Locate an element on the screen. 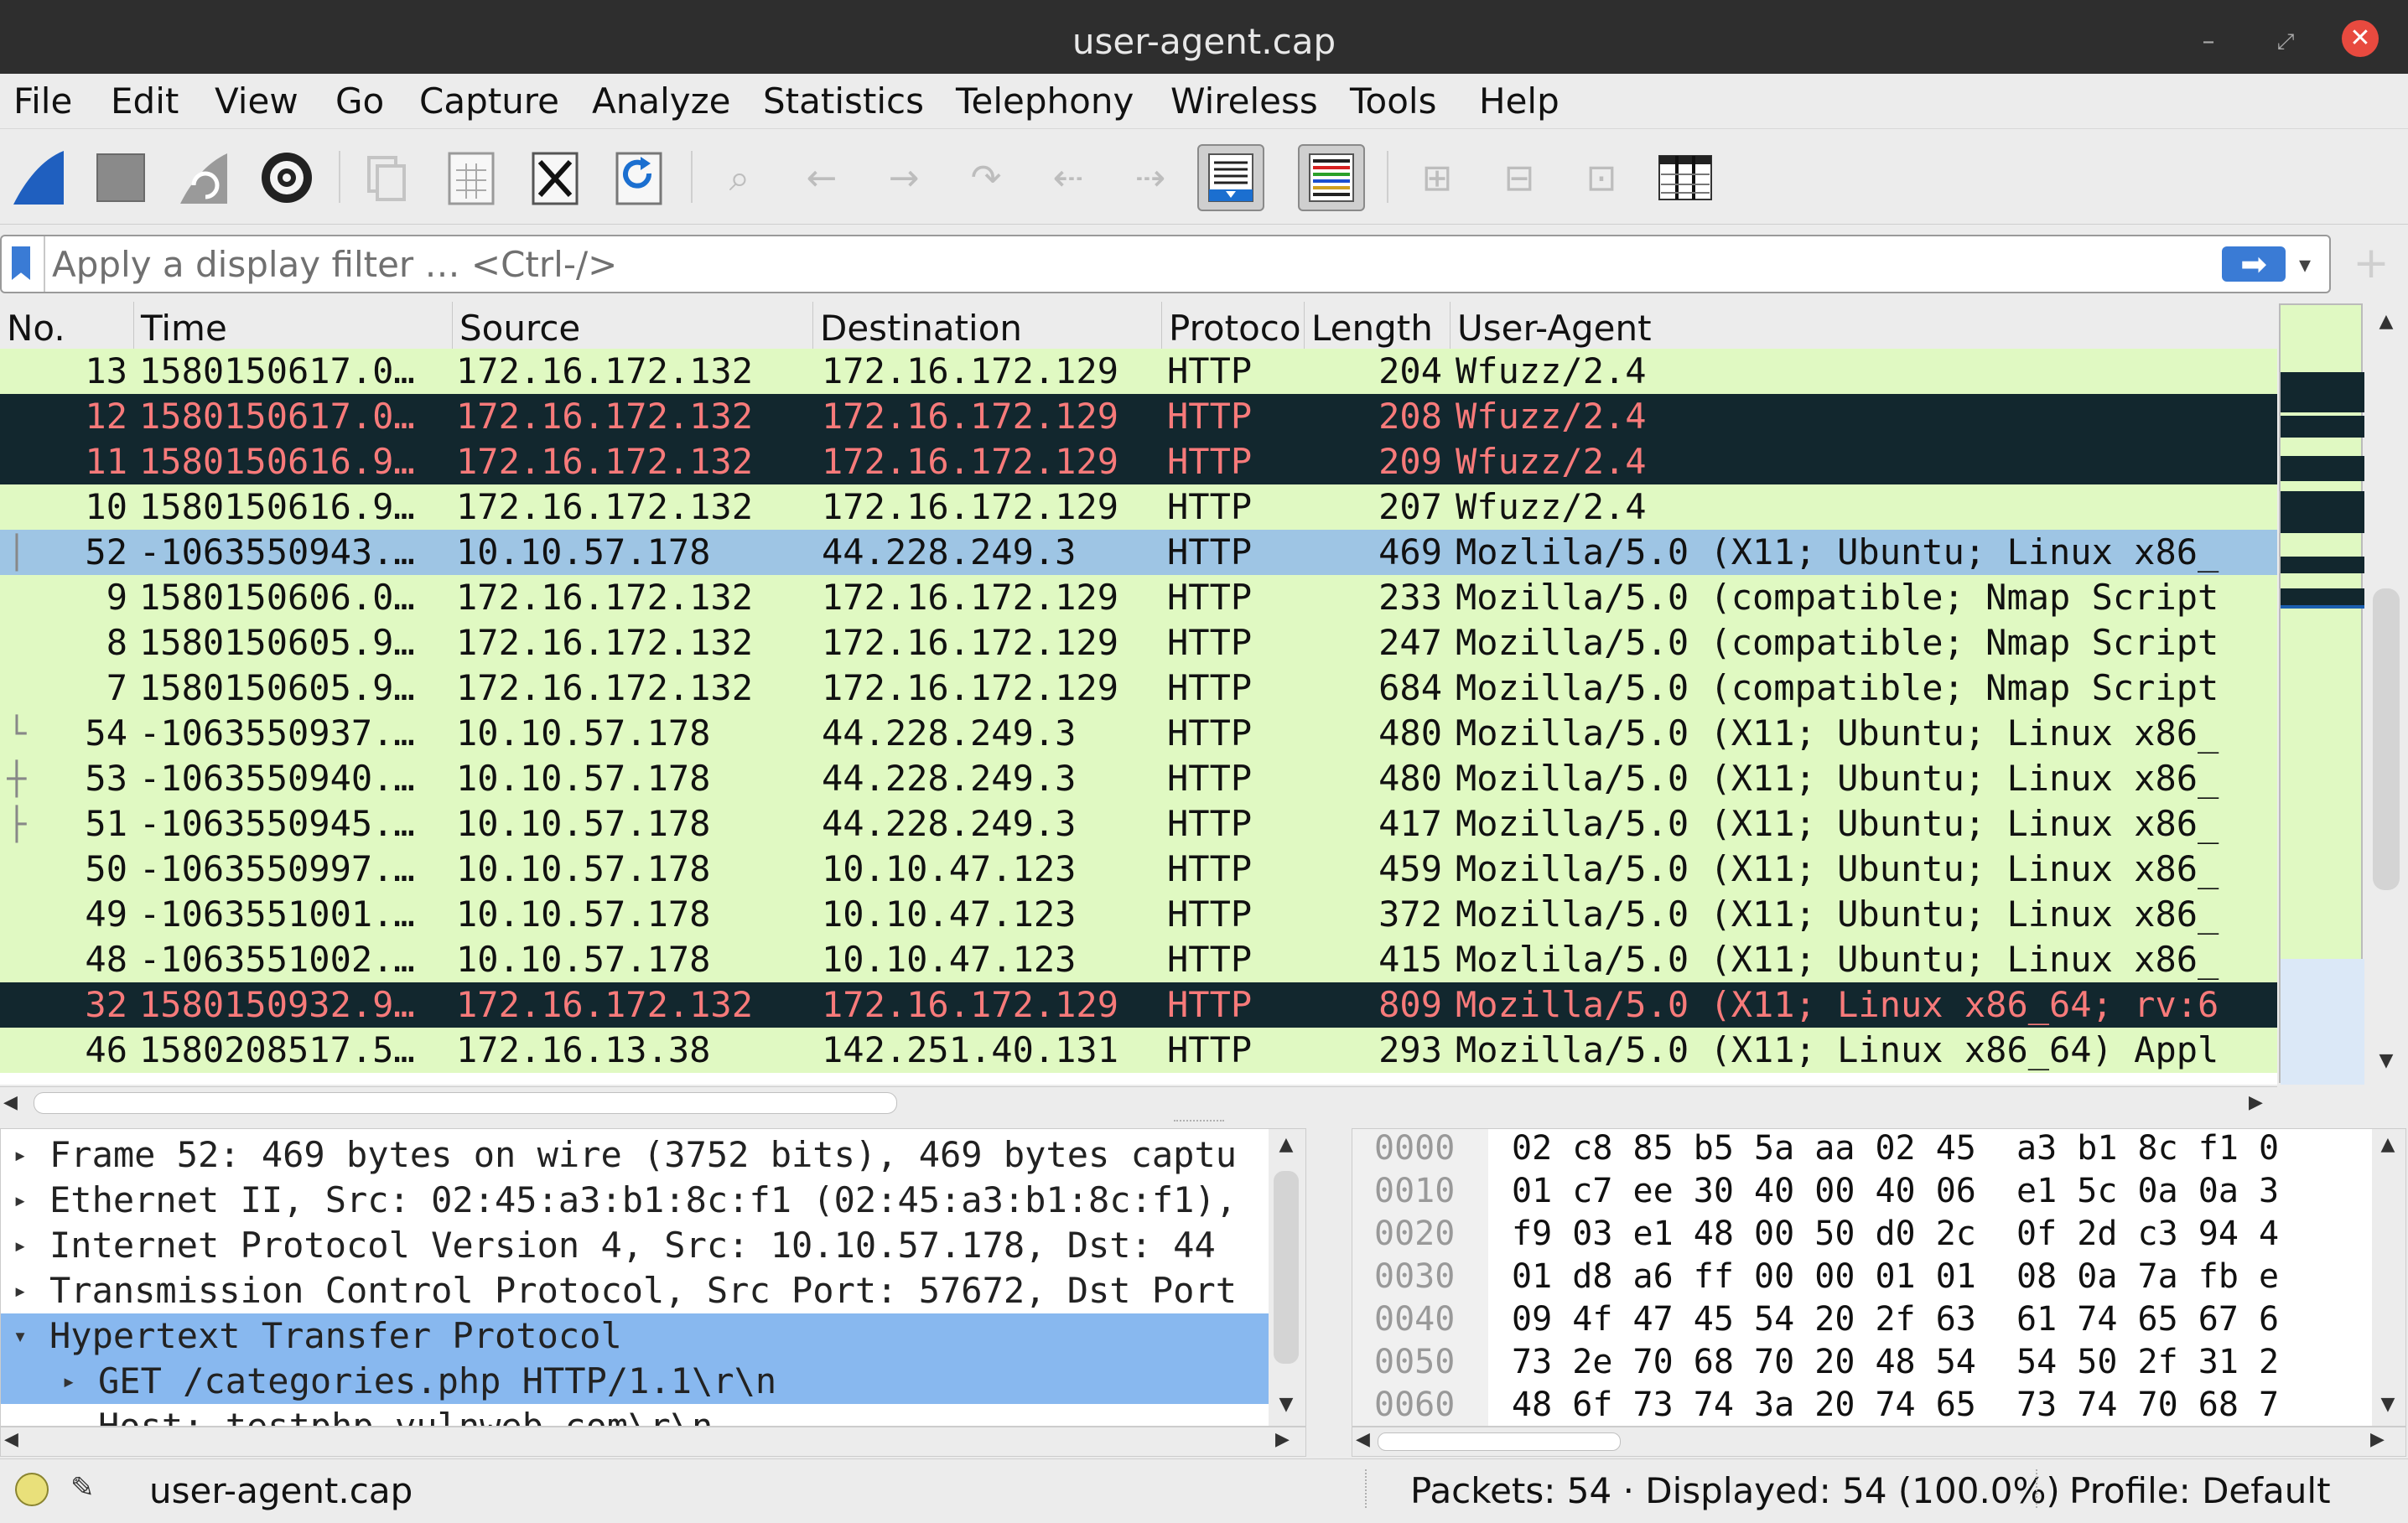  column-header-destination: Destination is located at coordinates (987, 325).